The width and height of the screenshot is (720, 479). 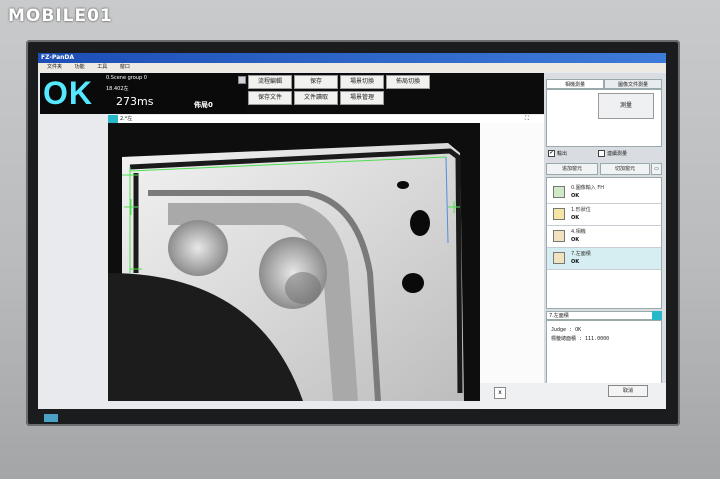 What do you see at coordinates (326, 119) in the screenshot?
I see `image-pane-header: 2.*左` at bounding box center [326, 119].